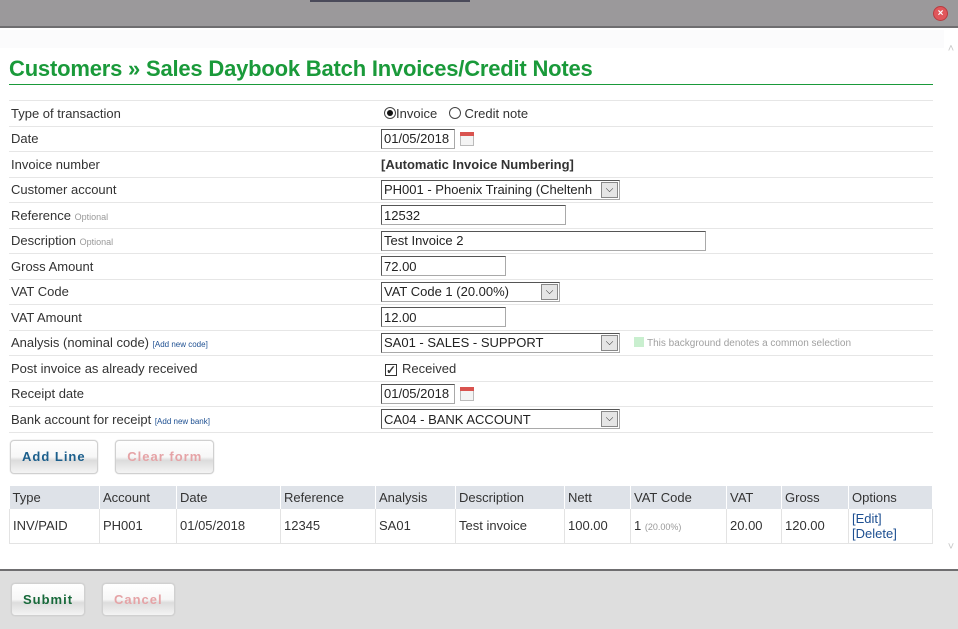 Image resolution: width=958 pixels, height=629 pixels. I want to click on cell-options: [Edit] [Delete], so click(890, 526).